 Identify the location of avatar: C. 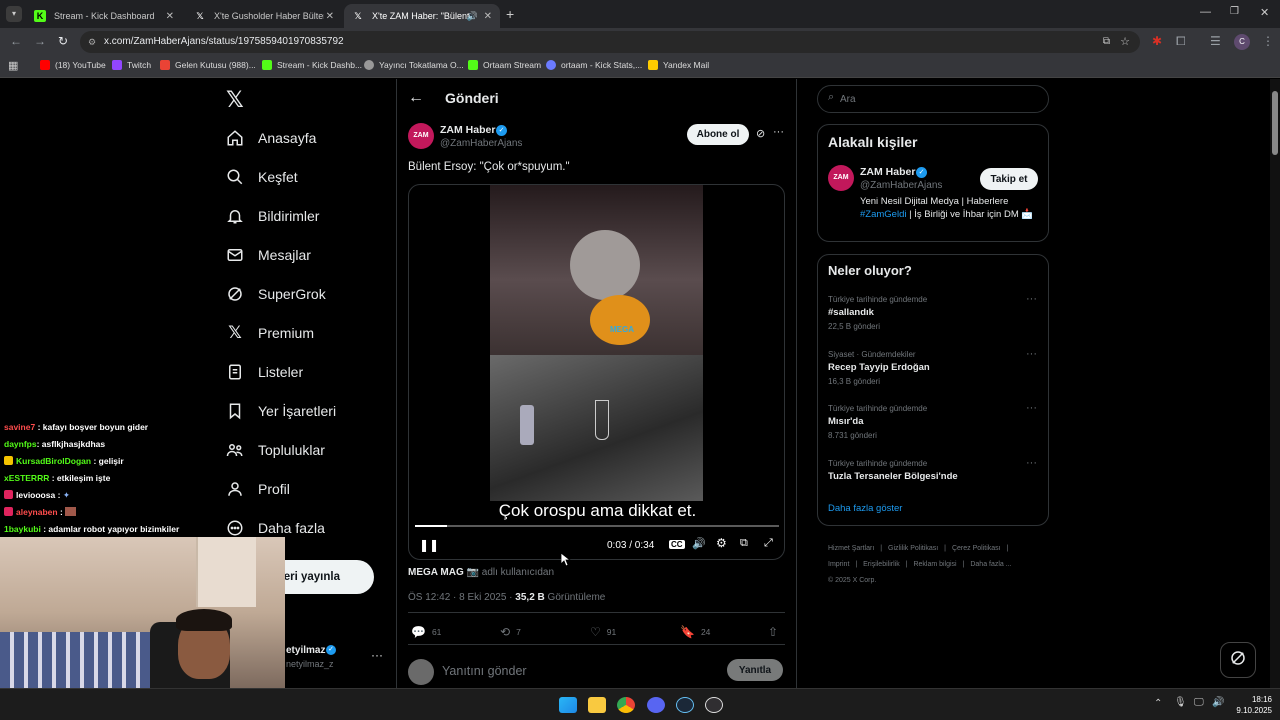
(1242, 42).